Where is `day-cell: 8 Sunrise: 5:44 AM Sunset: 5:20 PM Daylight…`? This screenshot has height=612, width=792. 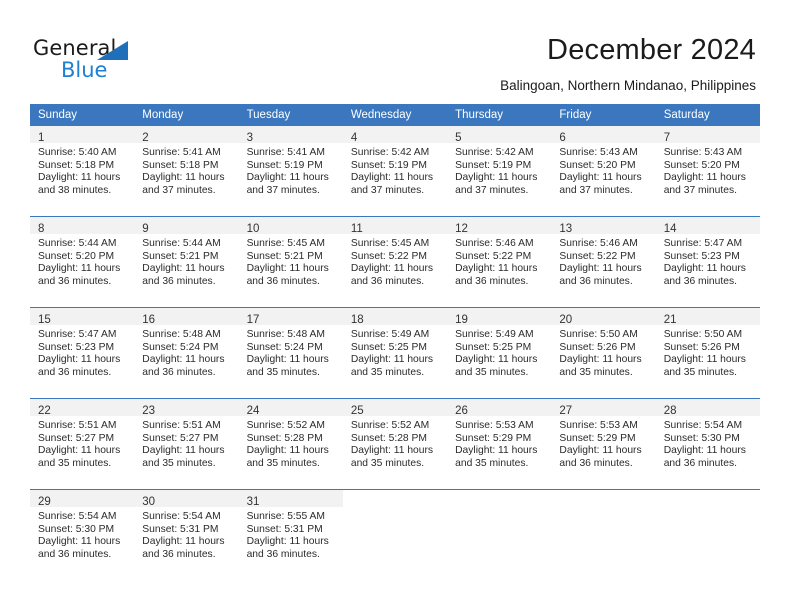
day-cell: 8 Sunrise: 5:44 AM Sunset: 5:20 PM Daylight… is located at coordinates (82, 262).